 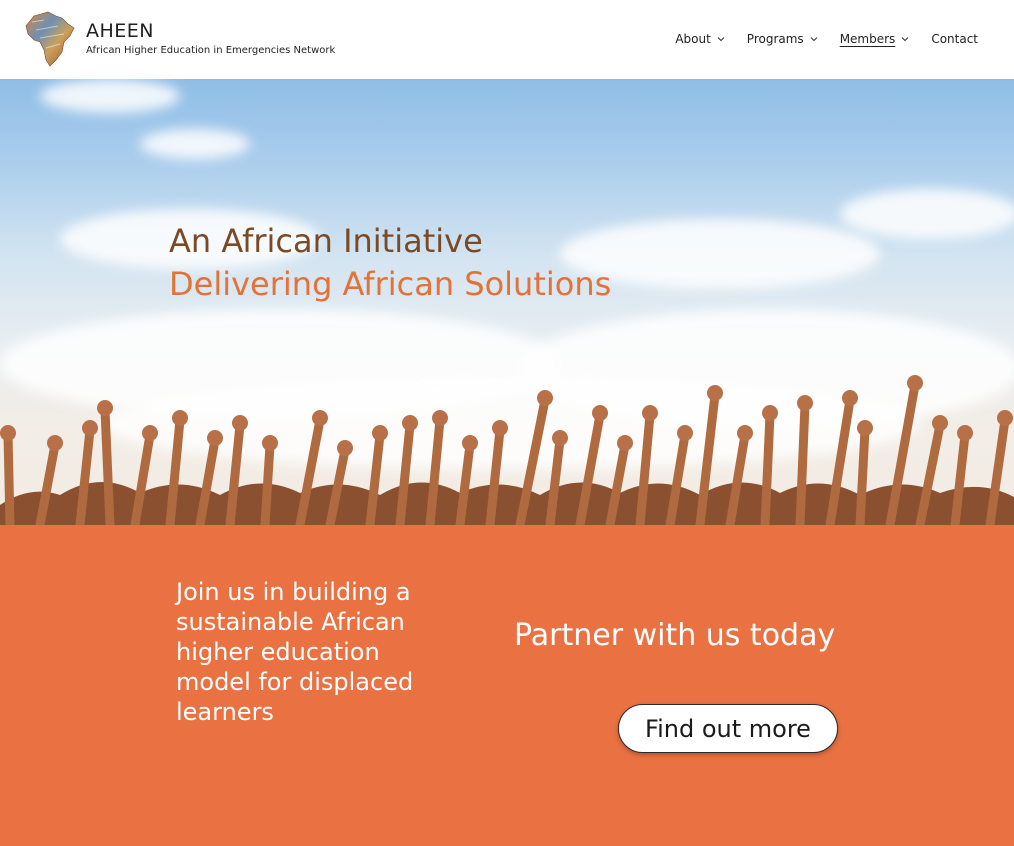 I want to click on main-nav: About Programs Members Contact, so click(x=815, y=39).